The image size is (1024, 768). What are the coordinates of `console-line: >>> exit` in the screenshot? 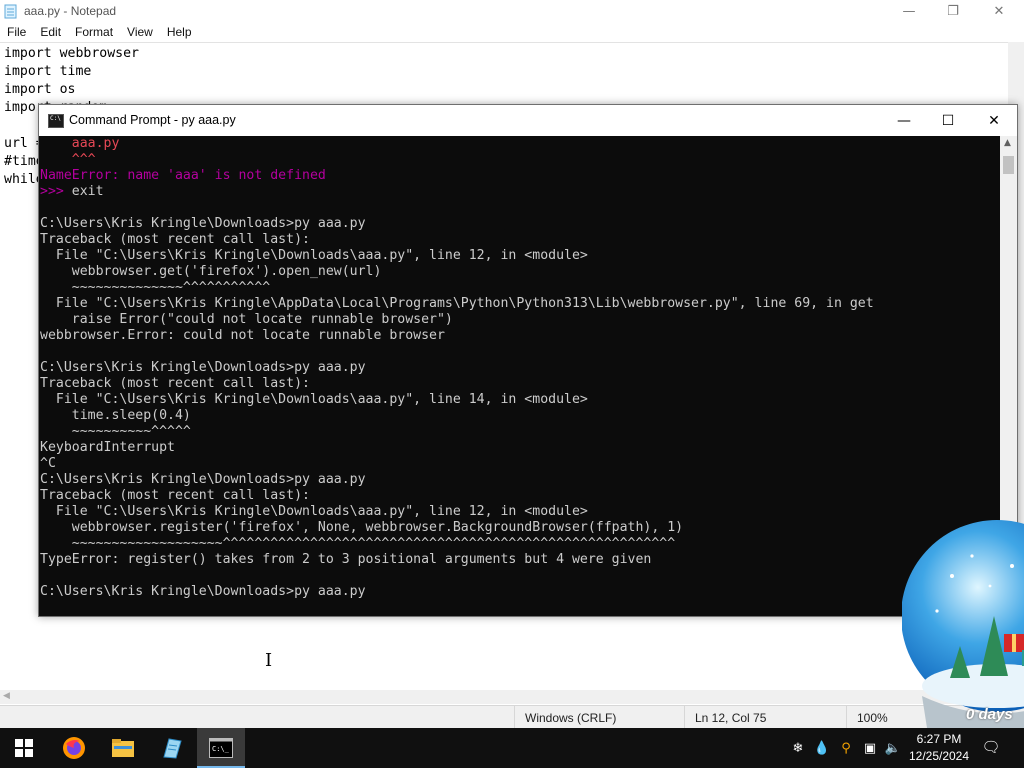 It's located at (72, 191).